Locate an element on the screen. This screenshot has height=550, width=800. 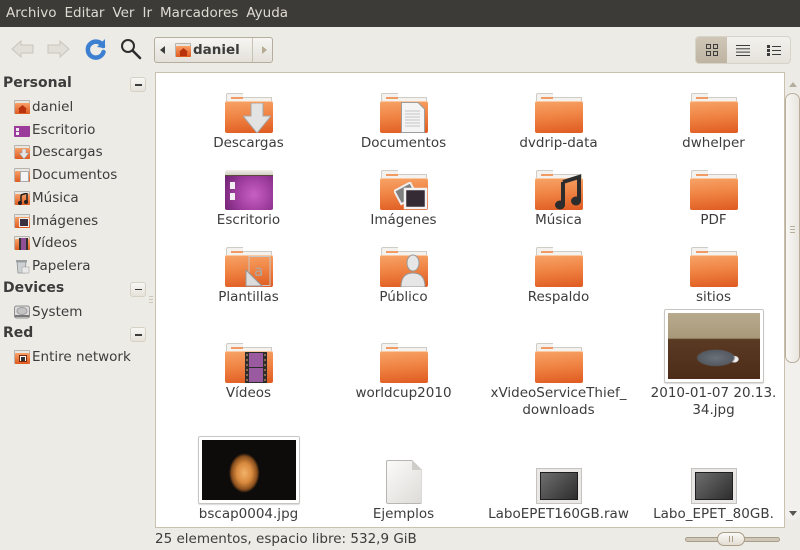
list-icon is located at coordinates (774, 50).